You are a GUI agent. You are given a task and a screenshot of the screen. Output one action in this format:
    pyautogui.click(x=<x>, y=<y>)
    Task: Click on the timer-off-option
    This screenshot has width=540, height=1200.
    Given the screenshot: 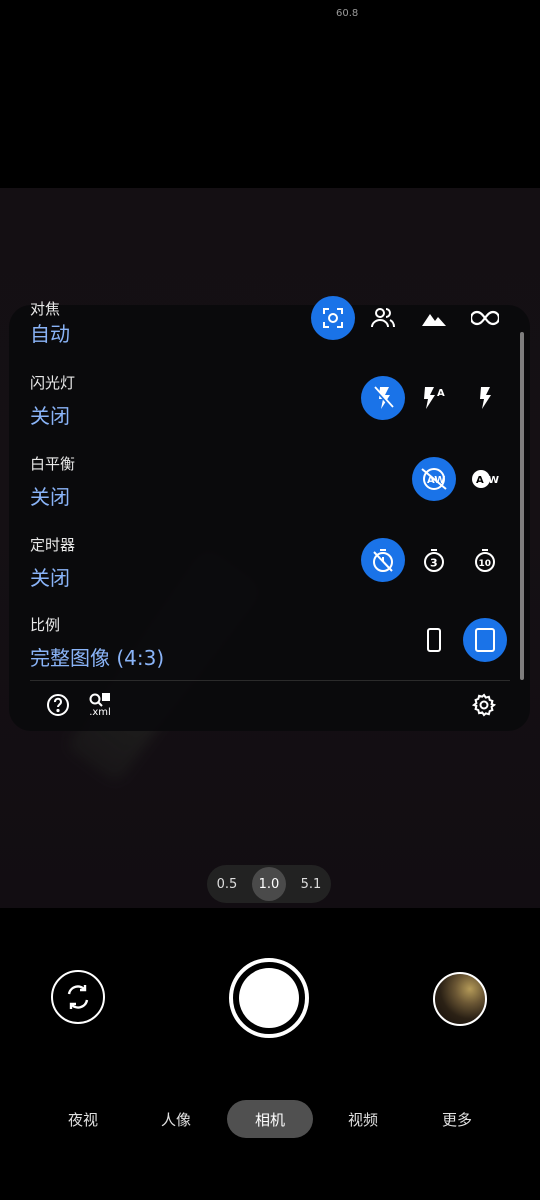 What is the action you would take?
    pyautogui.click(x=383, y=560)
    